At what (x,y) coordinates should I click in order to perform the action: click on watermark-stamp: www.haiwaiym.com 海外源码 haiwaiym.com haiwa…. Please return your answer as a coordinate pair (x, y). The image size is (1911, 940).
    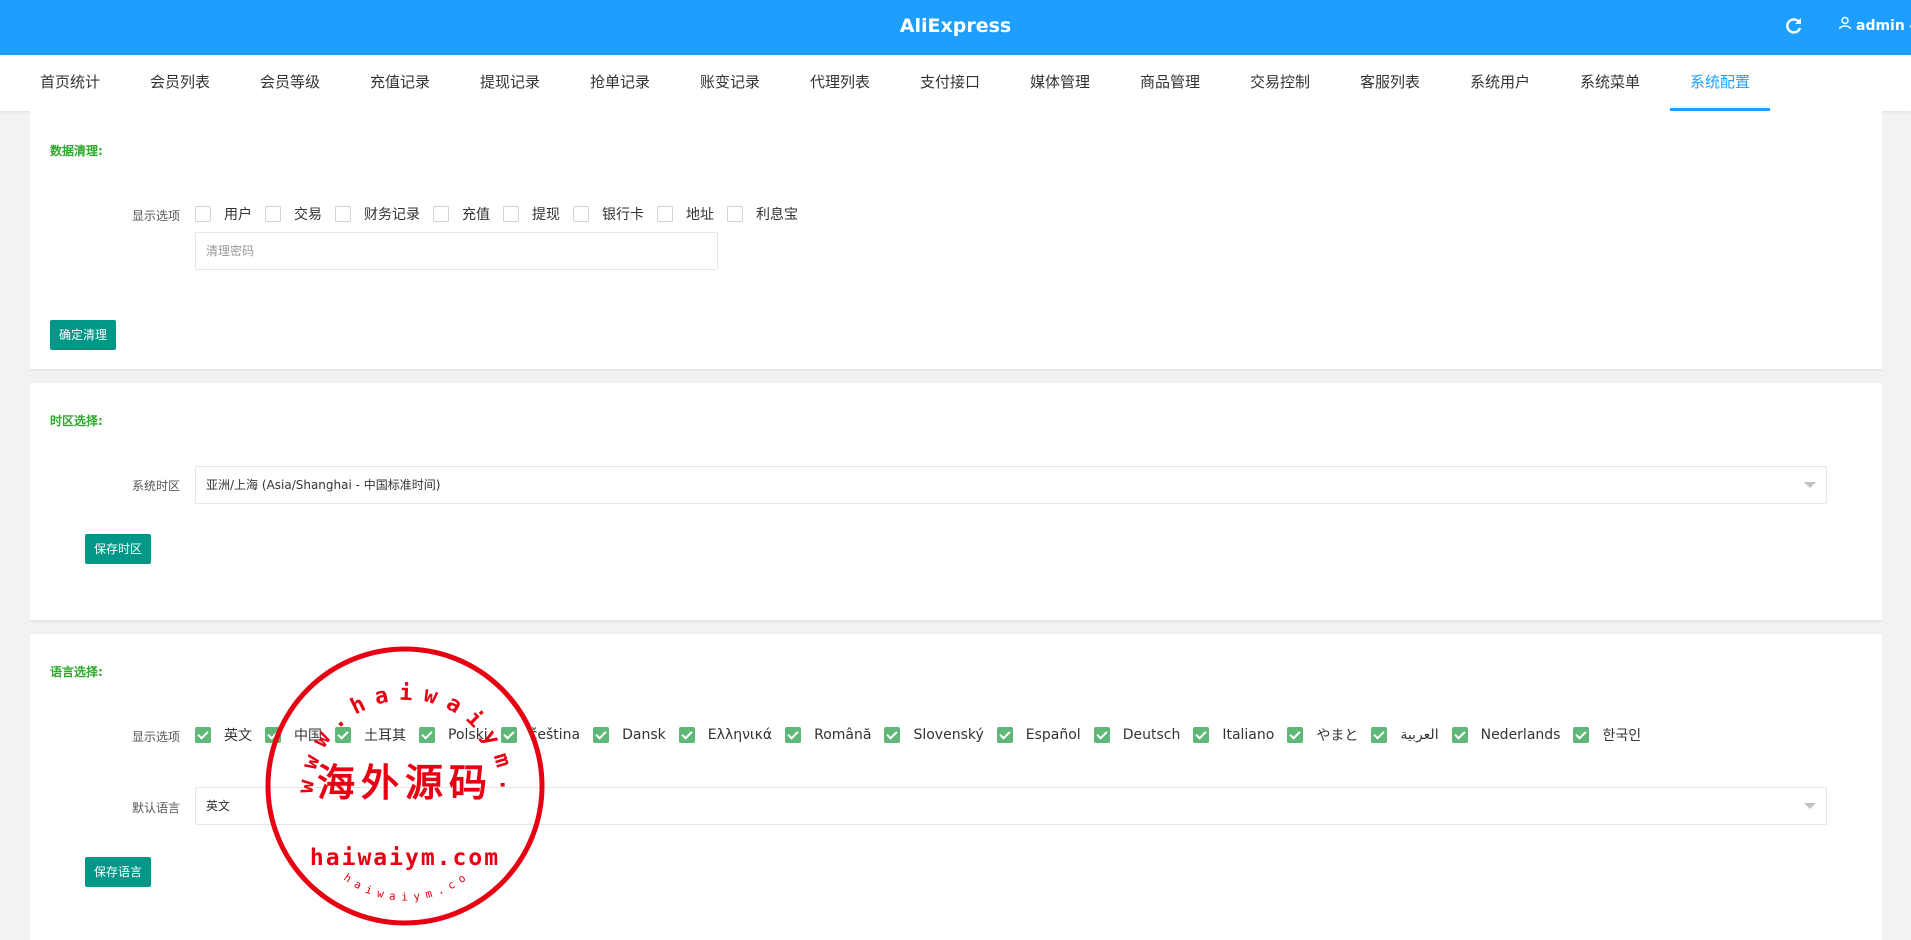
    Looking at the image, I should click on (399, 776).